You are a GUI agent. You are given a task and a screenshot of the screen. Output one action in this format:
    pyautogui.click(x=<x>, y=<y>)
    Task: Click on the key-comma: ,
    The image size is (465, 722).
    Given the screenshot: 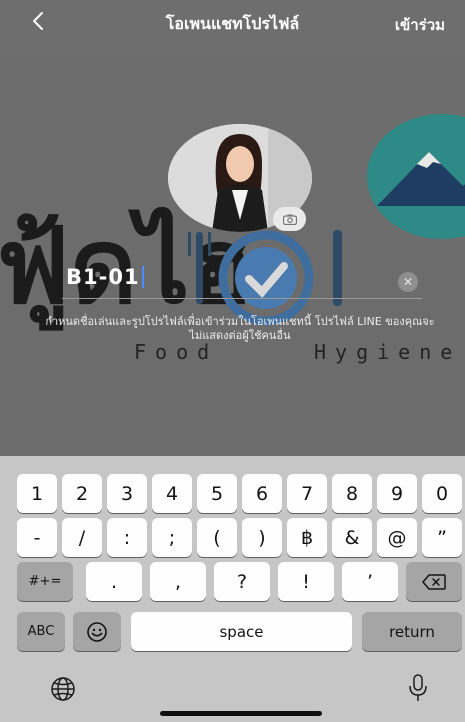 What is the action you would take?
    pyautogui.click(x=178, y=581)
    